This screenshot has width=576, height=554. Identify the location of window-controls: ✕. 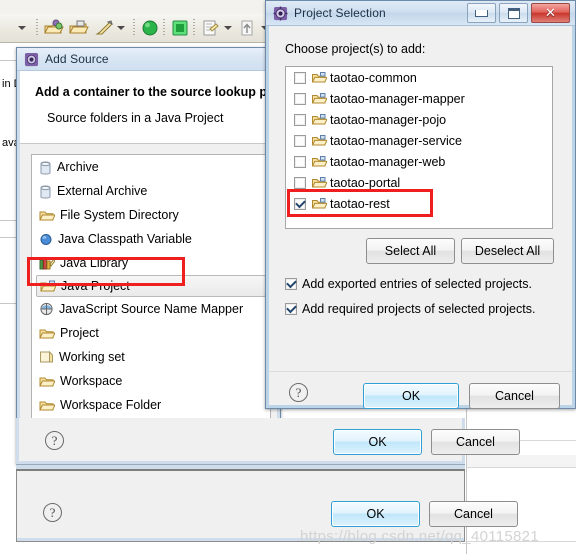
(520, 13).